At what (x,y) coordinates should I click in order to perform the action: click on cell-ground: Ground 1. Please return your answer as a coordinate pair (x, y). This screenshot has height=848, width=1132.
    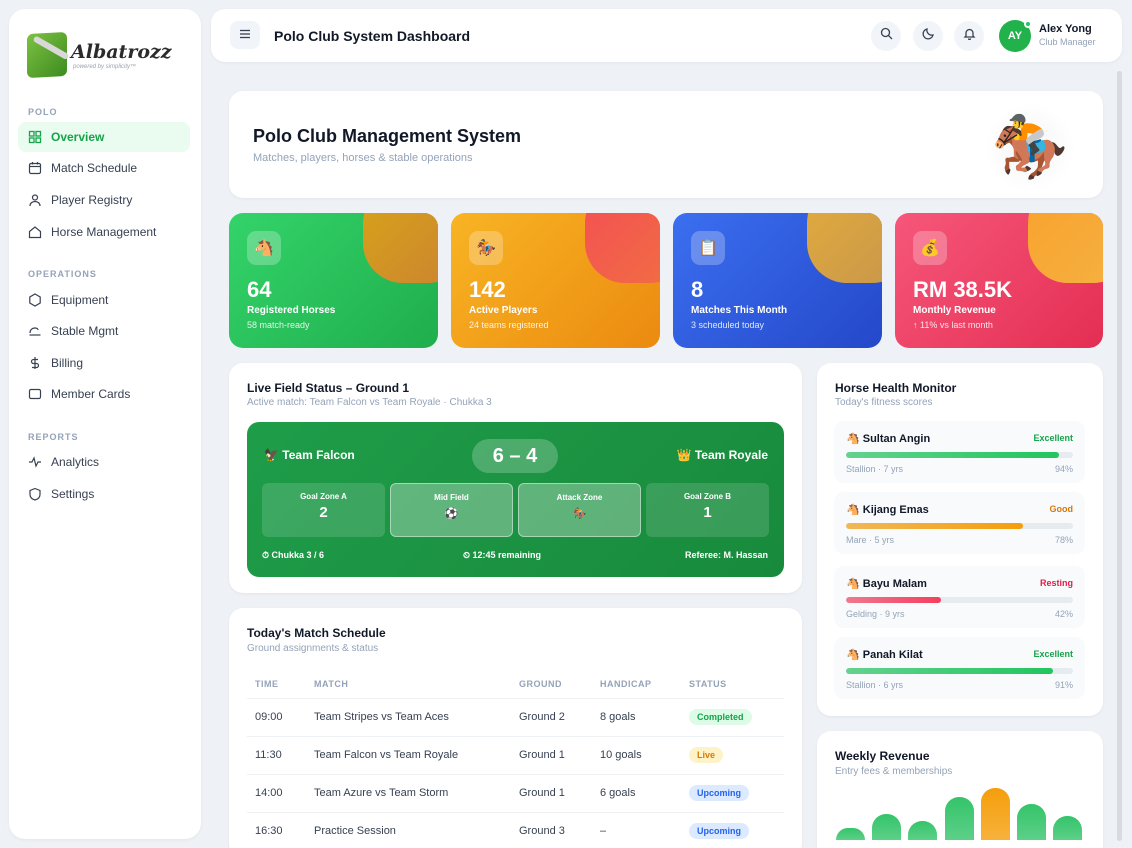
    Looking at the image, I should click on (551, 793).